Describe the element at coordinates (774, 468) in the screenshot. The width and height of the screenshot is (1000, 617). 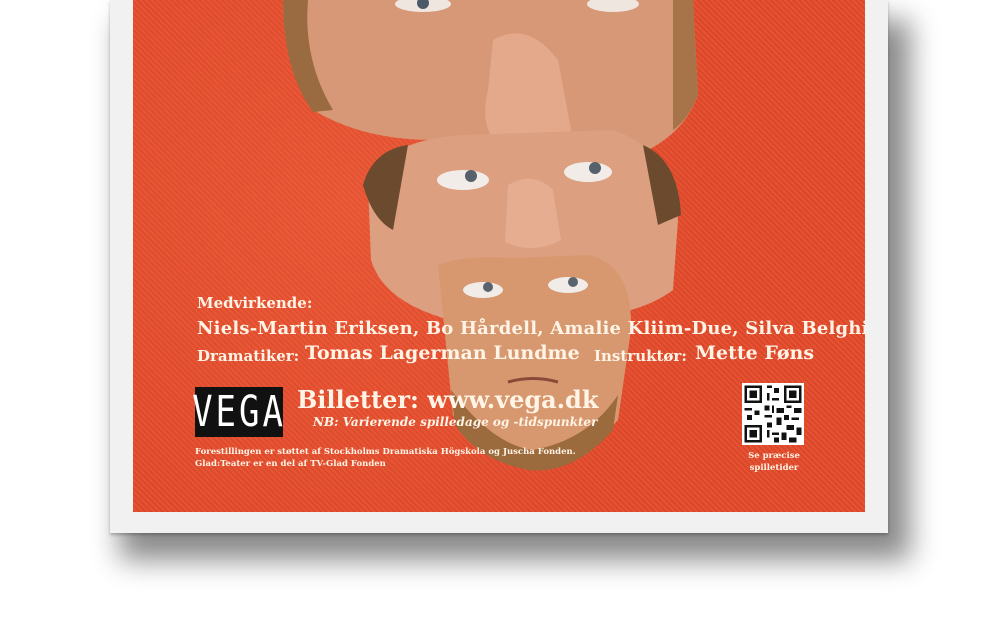
I see `qr-caption-line-2: spilletider` at that location.